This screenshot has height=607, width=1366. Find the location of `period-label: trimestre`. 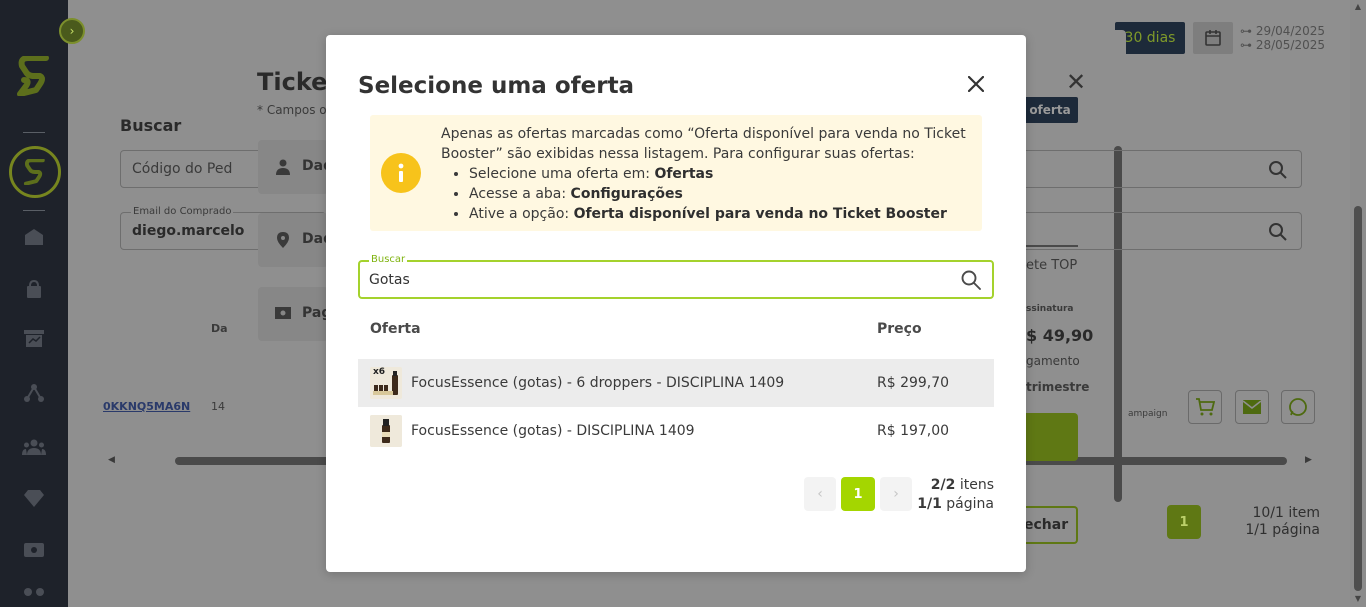

period-label: trimestre is located at coordinates (1058, 387).